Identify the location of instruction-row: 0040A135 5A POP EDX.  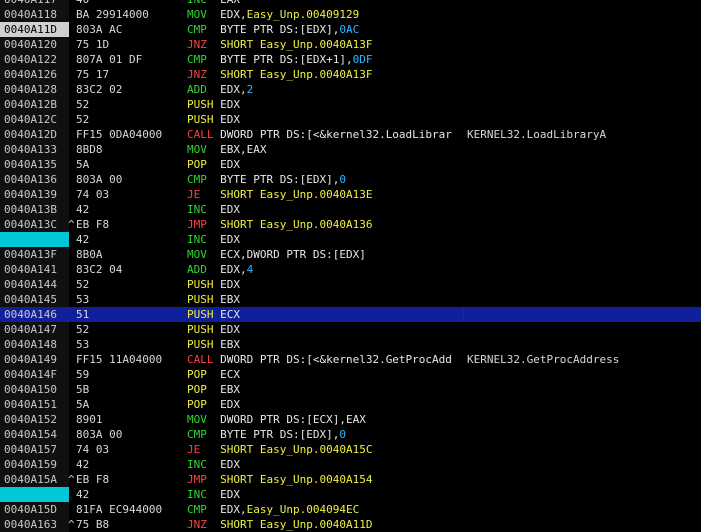
(350, 164).